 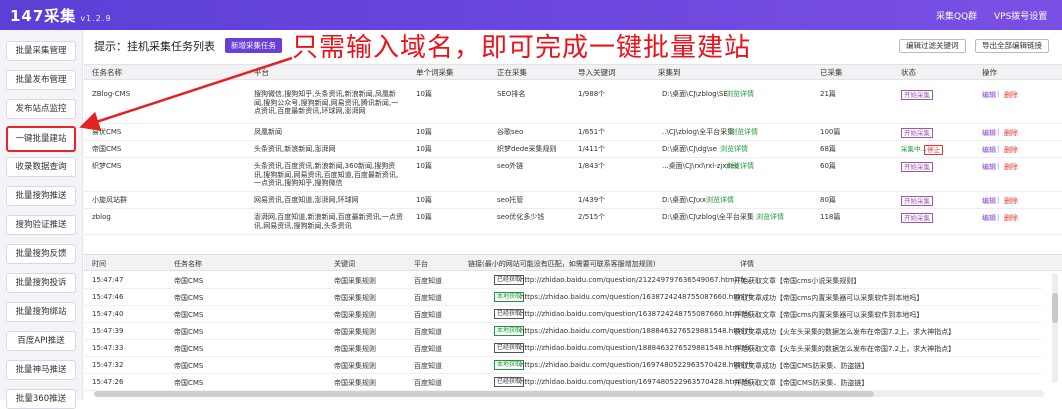 What do you see at coordinates (908, 72) in the screenshot?
I see `col-status: 状态` at bounding box center [908, 72].